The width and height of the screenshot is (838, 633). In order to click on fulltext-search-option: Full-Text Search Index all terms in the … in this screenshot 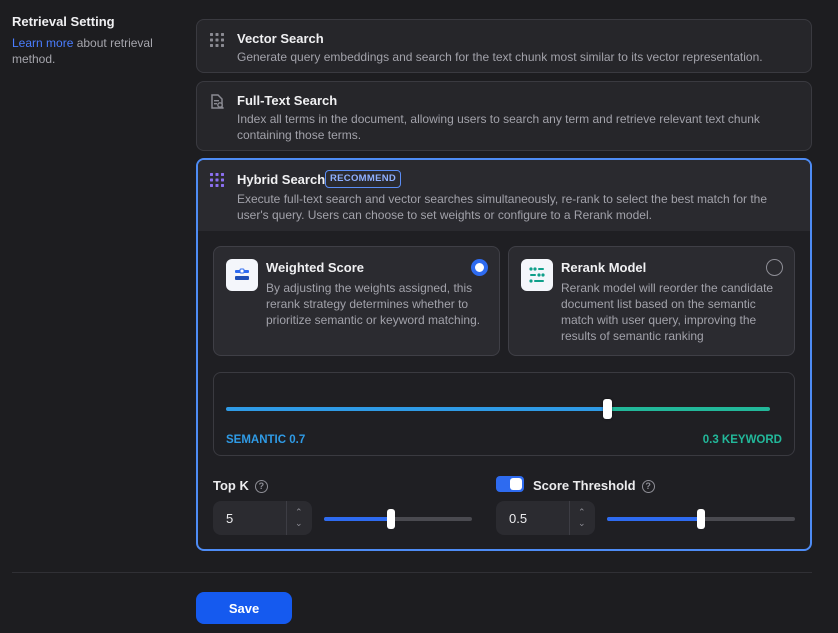, I will do `click(504, 116)`.